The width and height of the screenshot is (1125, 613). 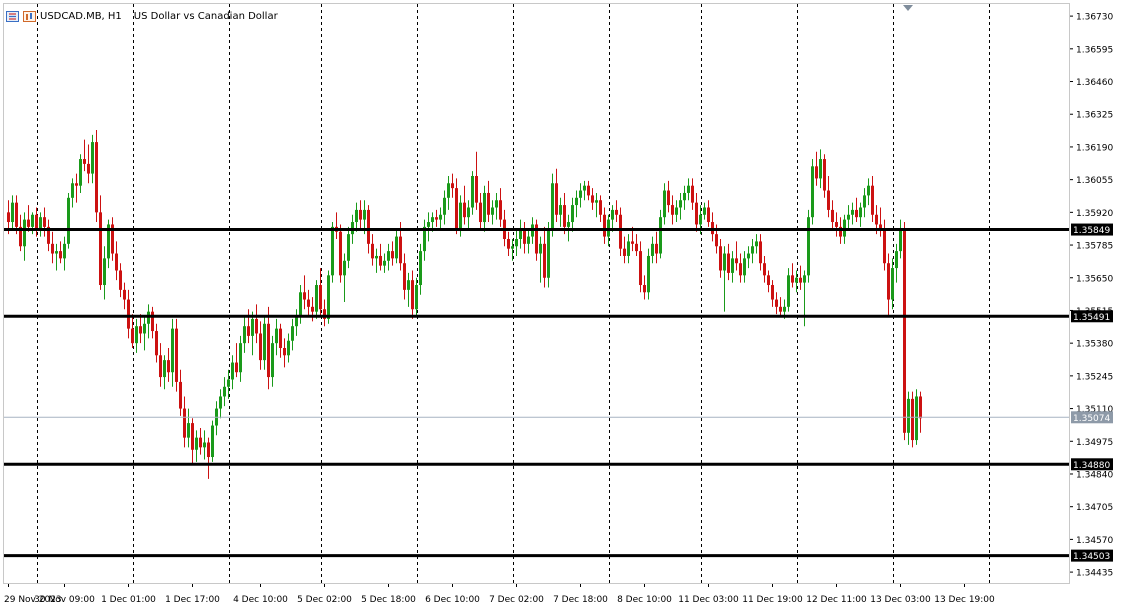 I want to click on time-tick-label: 4 Dec 10:00, so click(x=260, y=600).